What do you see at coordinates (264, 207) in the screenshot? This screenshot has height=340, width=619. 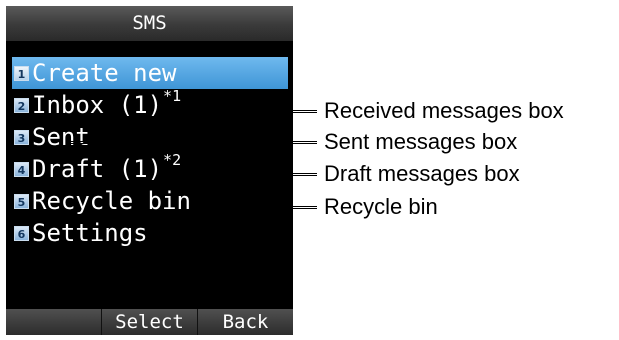 I see `leader-line-recycle` at bounding box center [264, 207].